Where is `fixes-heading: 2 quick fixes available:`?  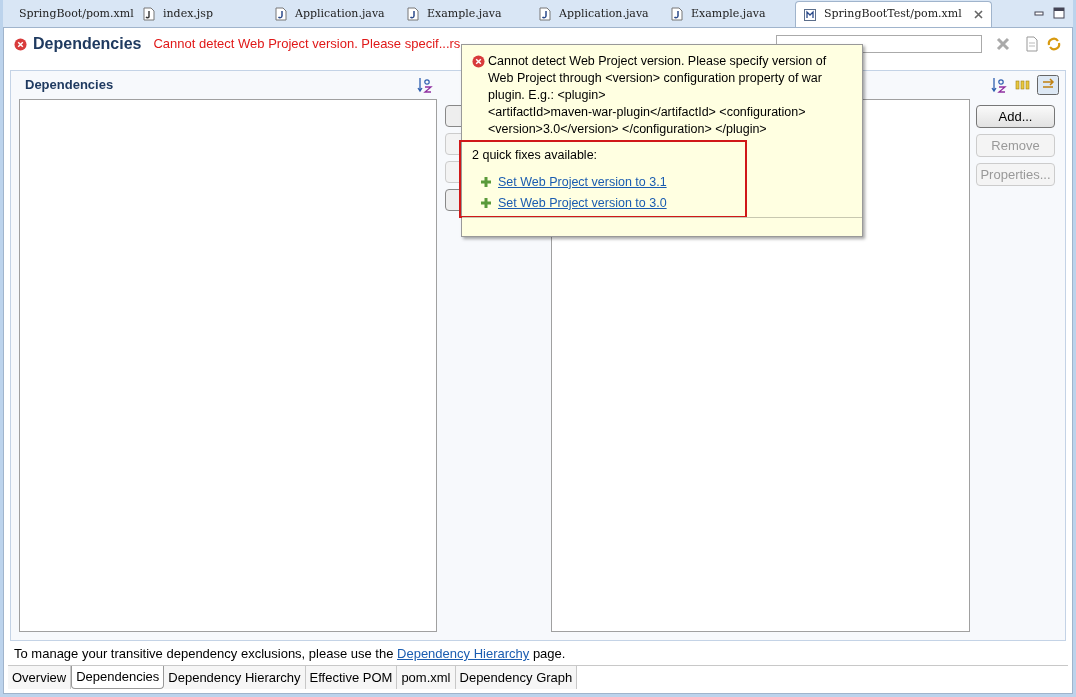 fixes-heading: 2 quick fixes available: is located at coordinates (535, 155).